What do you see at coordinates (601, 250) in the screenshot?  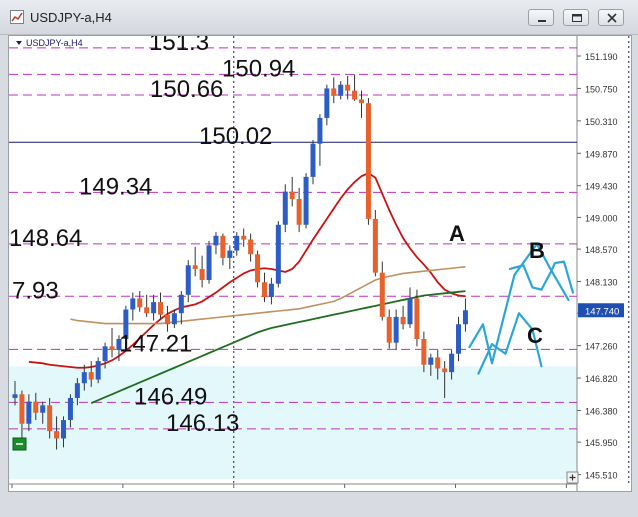 I see `y-tick-label: 148.570` at bounding box center [601, 250].